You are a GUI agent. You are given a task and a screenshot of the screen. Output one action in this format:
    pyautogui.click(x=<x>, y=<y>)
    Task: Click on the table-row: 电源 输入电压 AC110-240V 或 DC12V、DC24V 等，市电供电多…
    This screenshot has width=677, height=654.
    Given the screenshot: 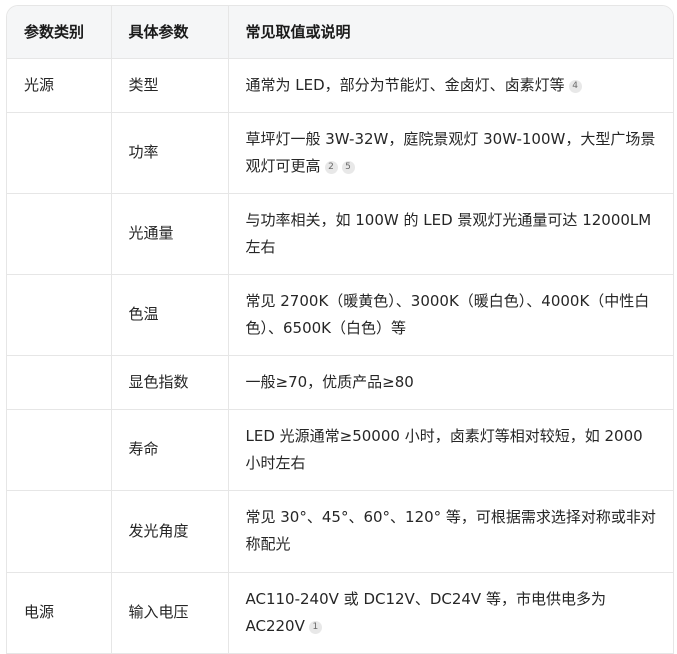 What is the action you would take?
    pyautogui.click(x=340, y=613)
    